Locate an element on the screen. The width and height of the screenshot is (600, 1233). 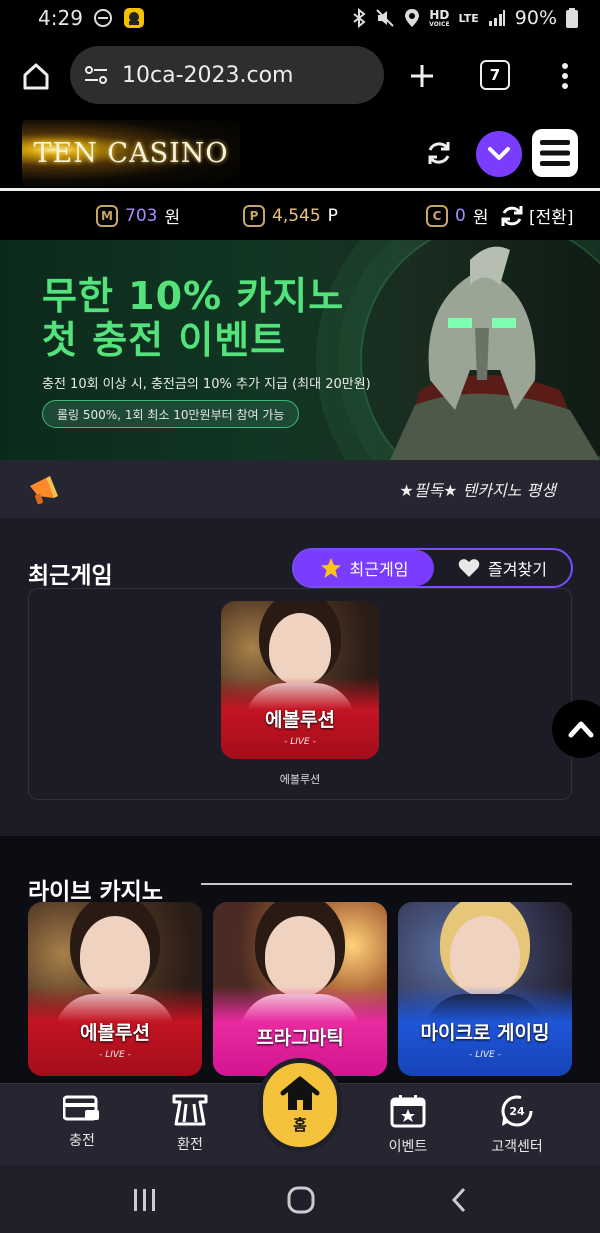
dropdown-button is located at coordinates (499, 154).